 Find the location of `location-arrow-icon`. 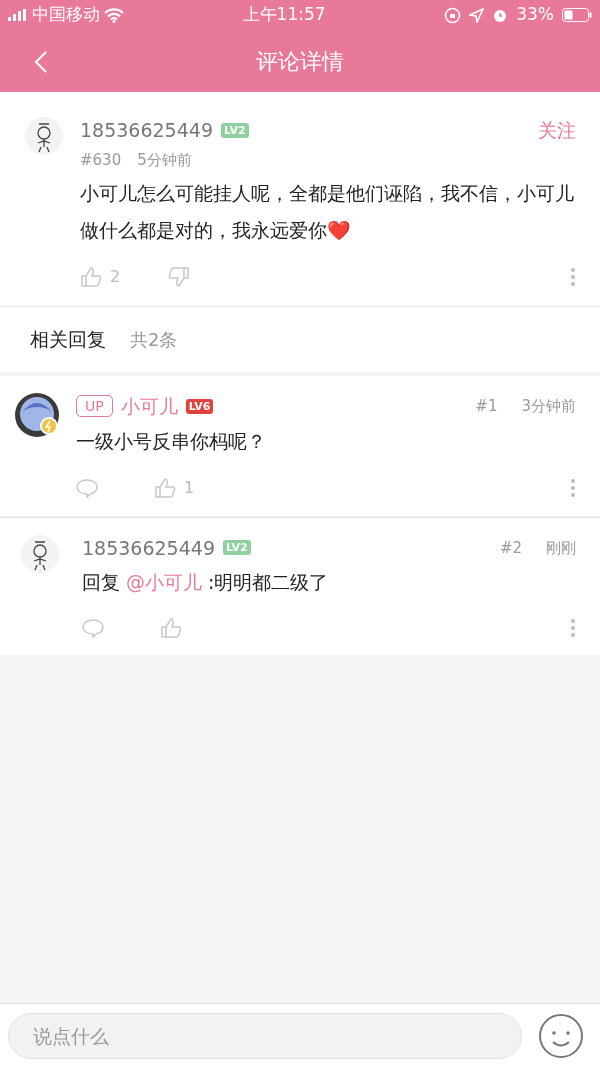

location-arrow-icon is located at coordinates (477, 15).